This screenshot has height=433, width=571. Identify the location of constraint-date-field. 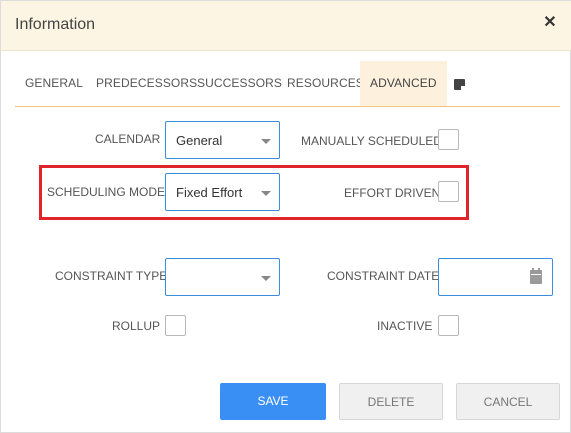
(495, 277).